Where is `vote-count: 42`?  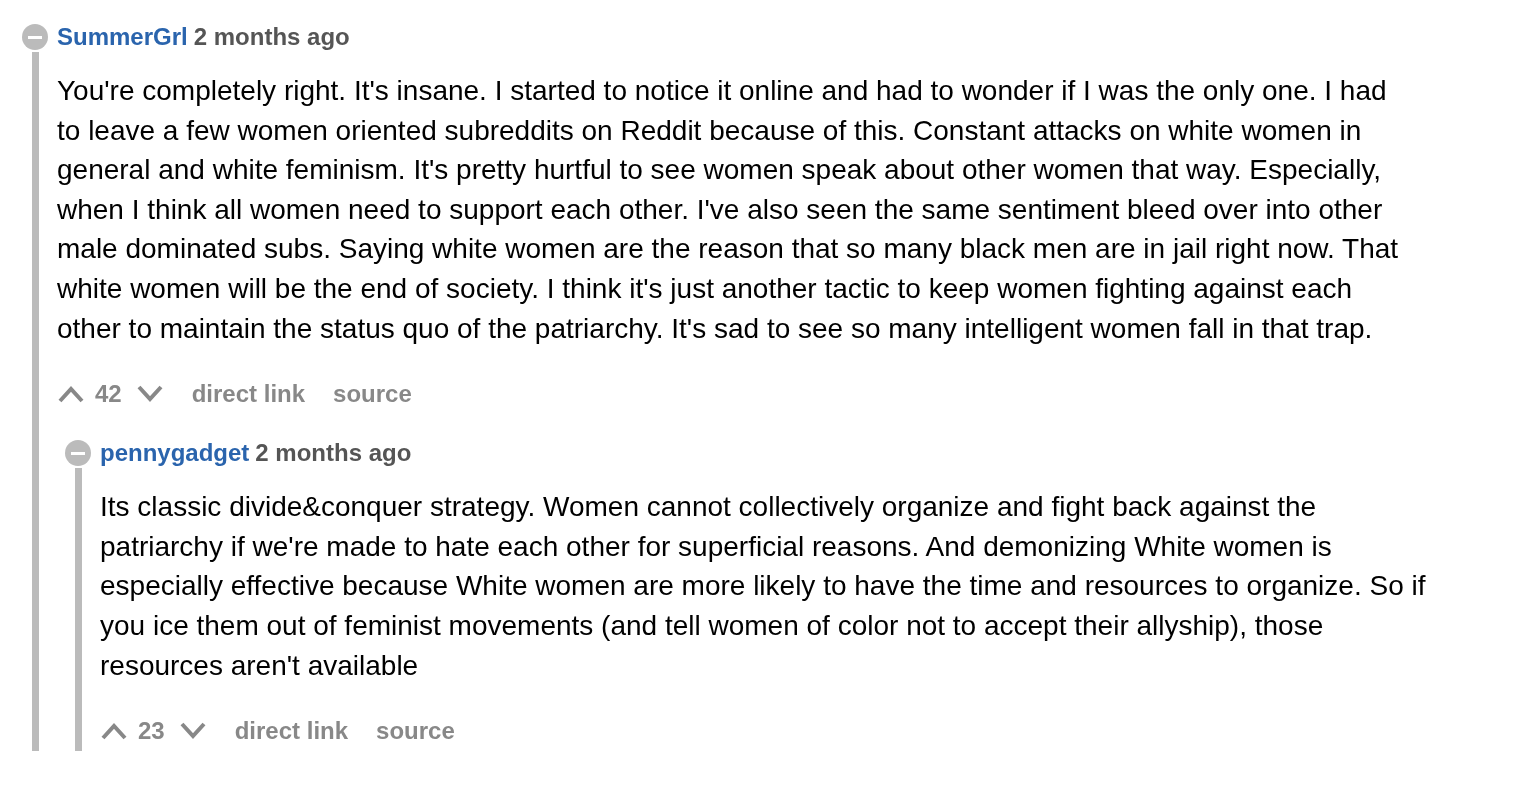
vote-count: 42 is located at coordinates (108, 394).